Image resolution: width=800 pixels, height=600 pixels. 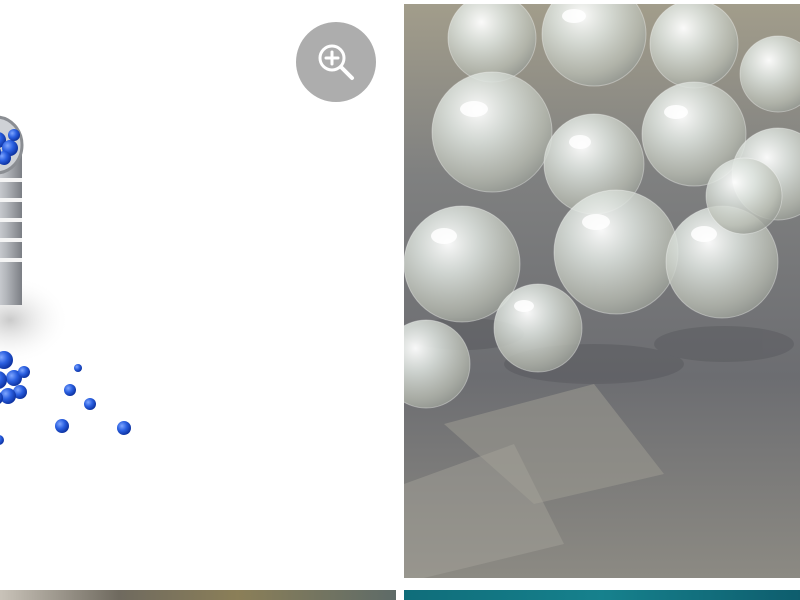 I want to click on zoom-button, so click(x=336, y=62).